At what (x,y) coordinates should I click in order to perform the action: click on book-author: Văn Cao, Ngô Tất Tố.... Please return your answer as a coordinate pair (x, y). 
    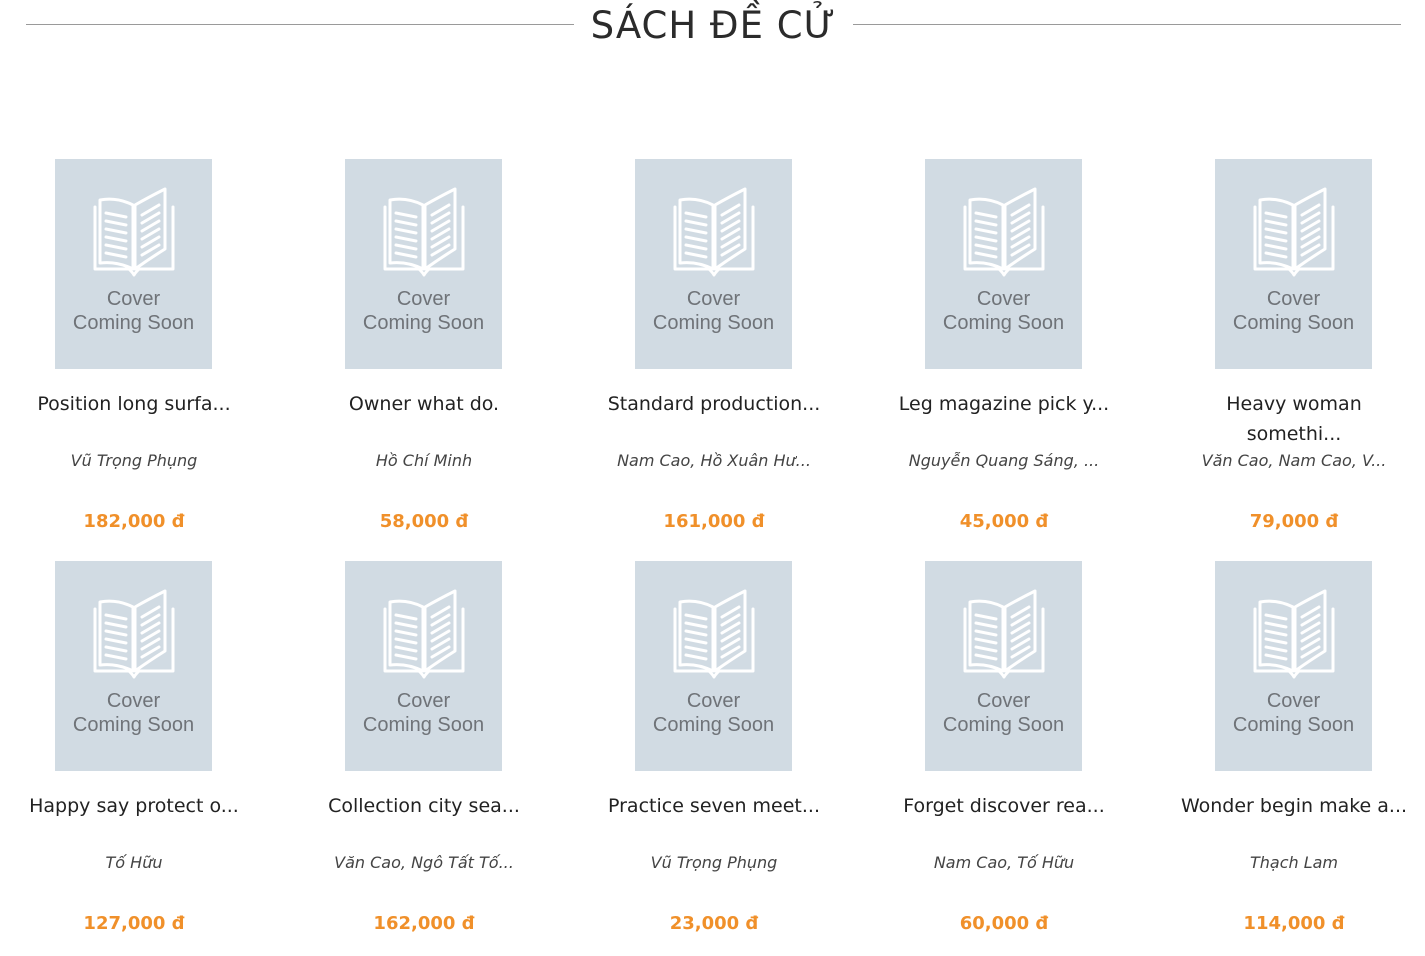
    Looking at the image, I should click on (424, 862).